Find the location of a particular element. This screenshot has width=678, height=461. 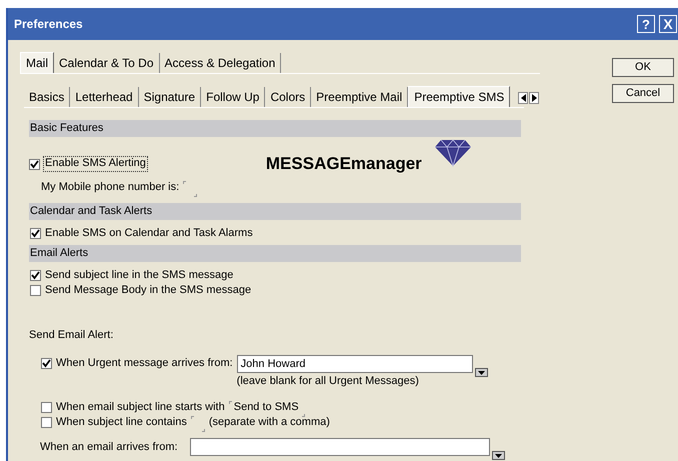

section-header: Basic Features is located at coordinates (275, 128).